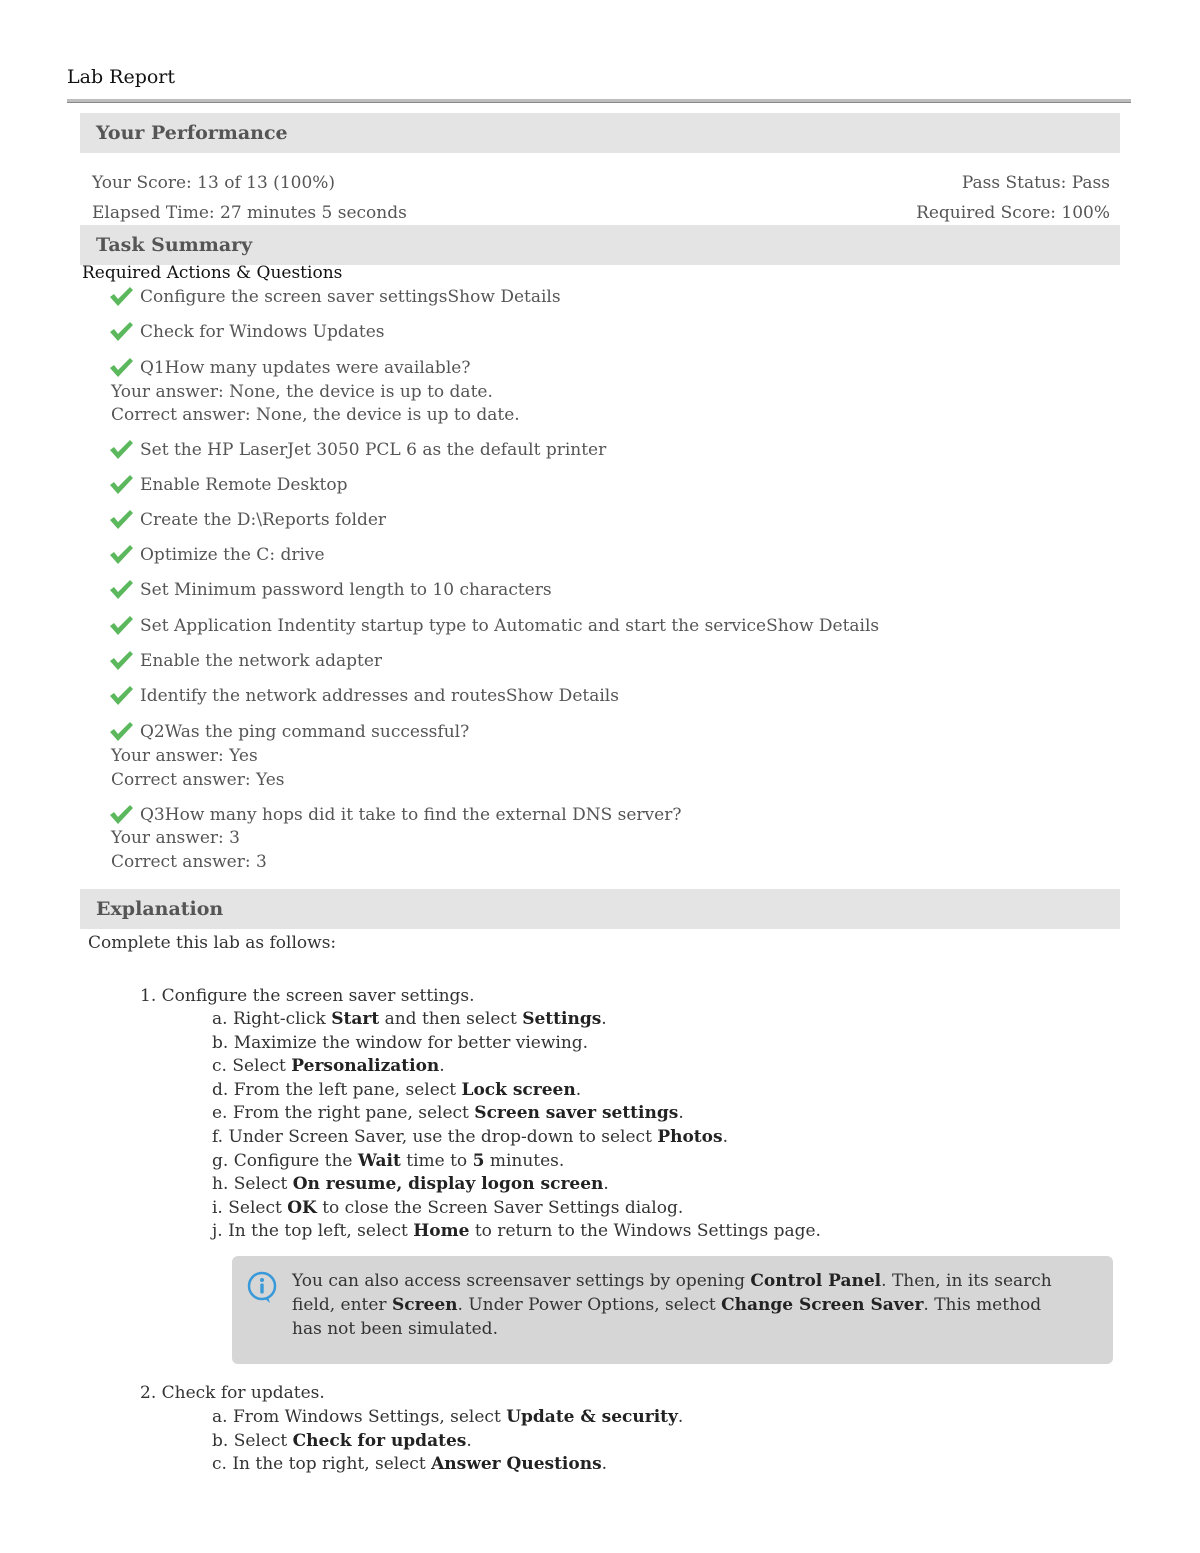  I want to click on task-item: Enable Remote Desktop, so click(227, 485).